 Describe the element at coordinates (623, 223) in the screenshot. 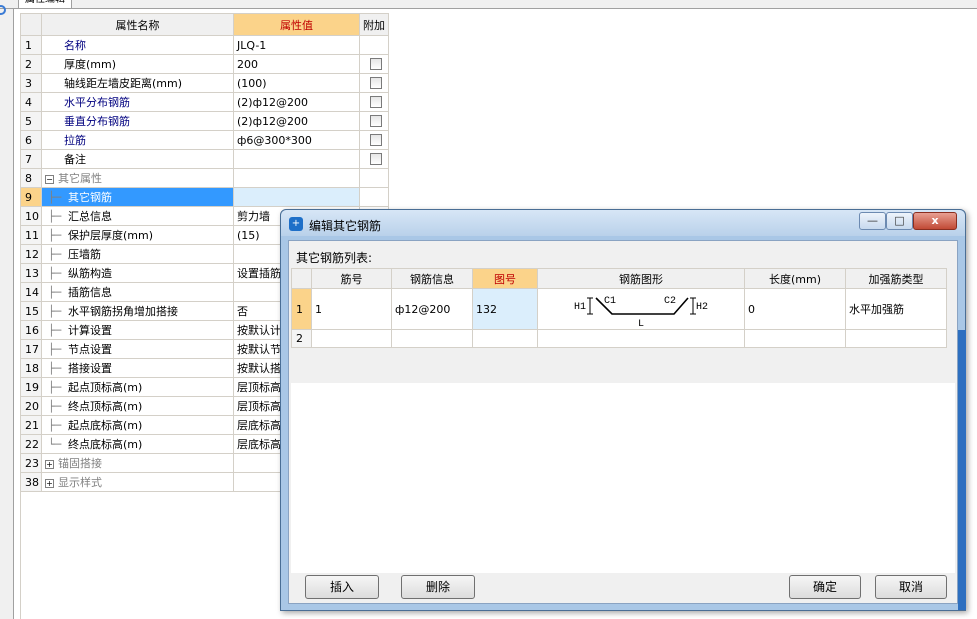

I see `dialog-titlebar: + 编辑其它钢筋 — □ x` at that location.